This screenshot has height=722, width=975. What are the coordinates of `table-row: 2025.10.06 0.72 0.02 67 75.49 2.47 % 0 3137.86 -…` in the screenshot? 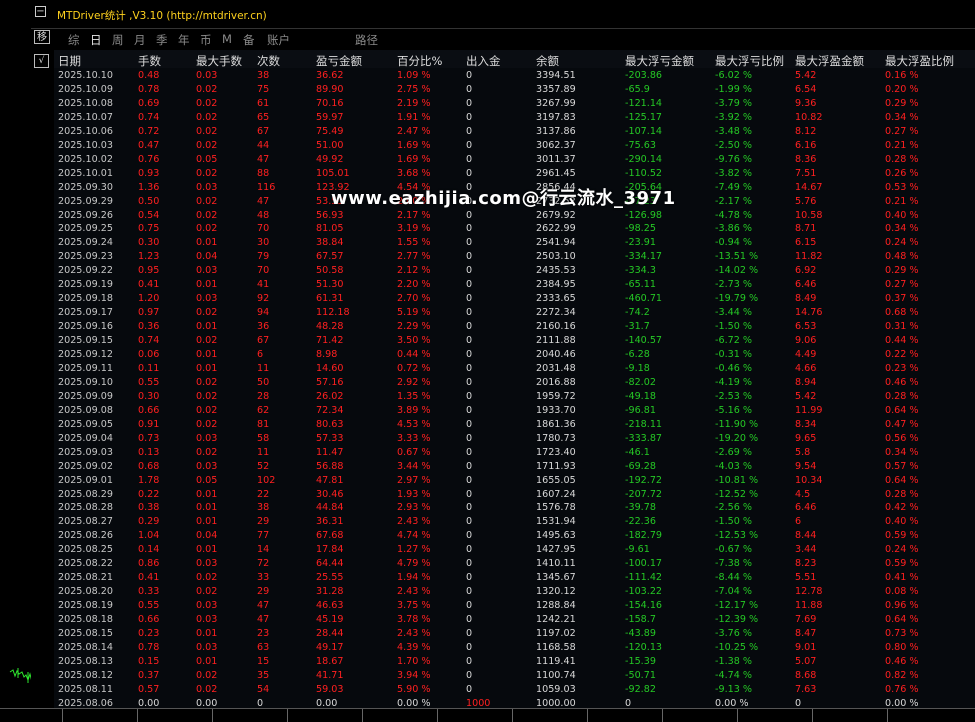 It's located at (514, 132).